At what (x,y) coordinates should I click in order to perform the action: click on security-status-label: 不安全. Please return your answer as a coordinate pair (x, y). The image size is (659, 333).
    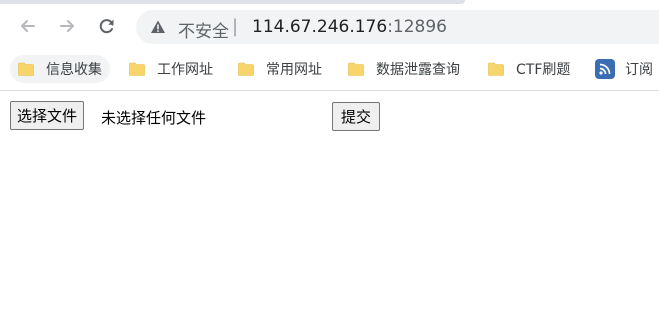
    Looking at the image, I should click on (203, 29).